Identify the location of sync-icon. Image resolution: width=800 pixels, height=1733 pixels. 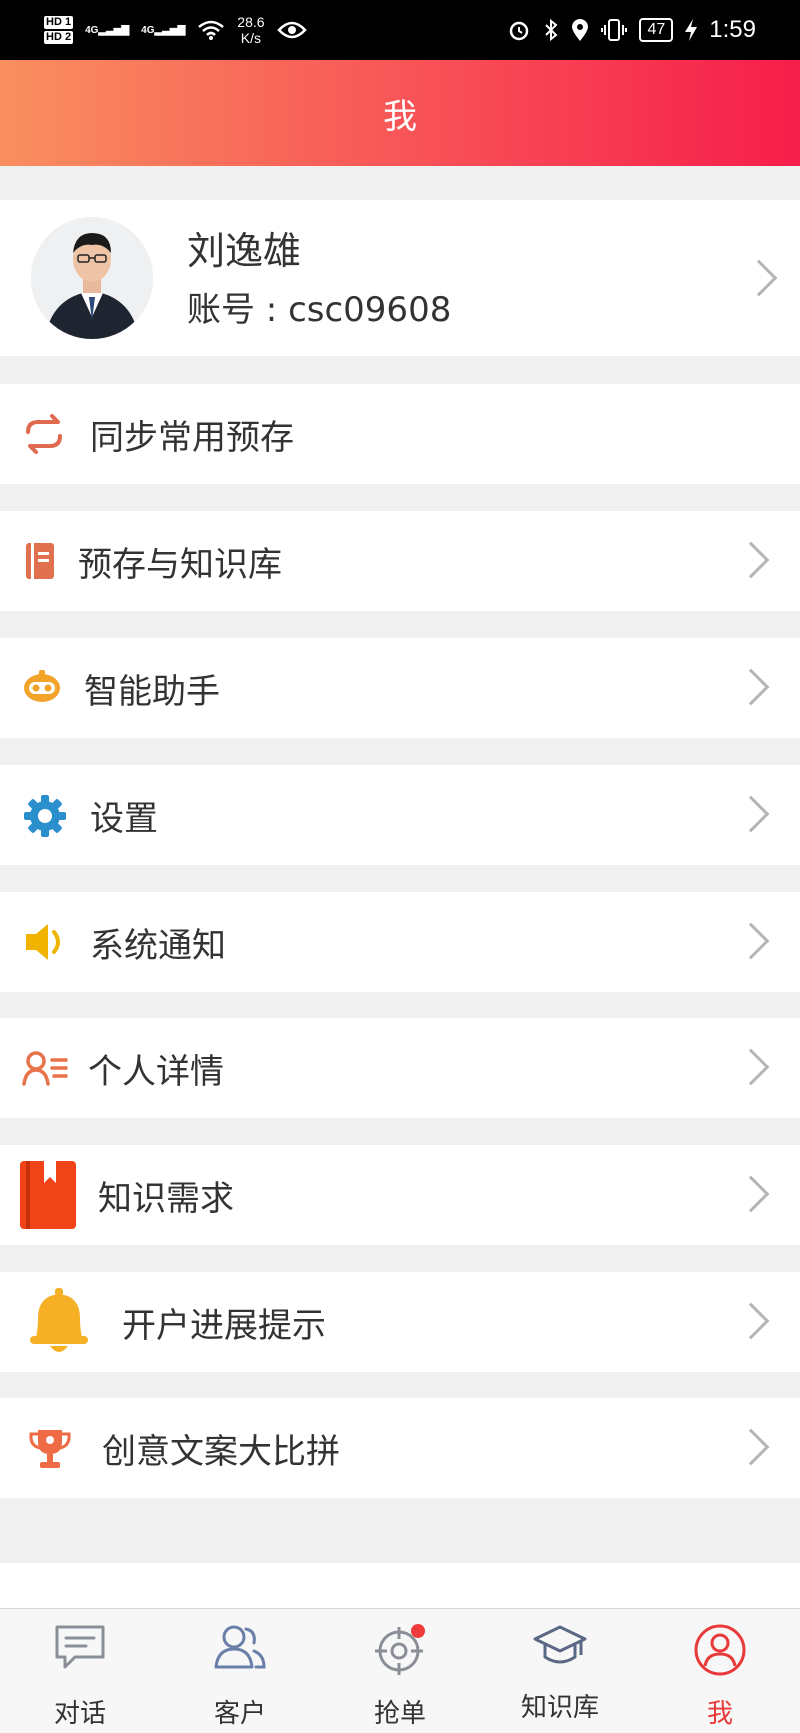
(44, 434).